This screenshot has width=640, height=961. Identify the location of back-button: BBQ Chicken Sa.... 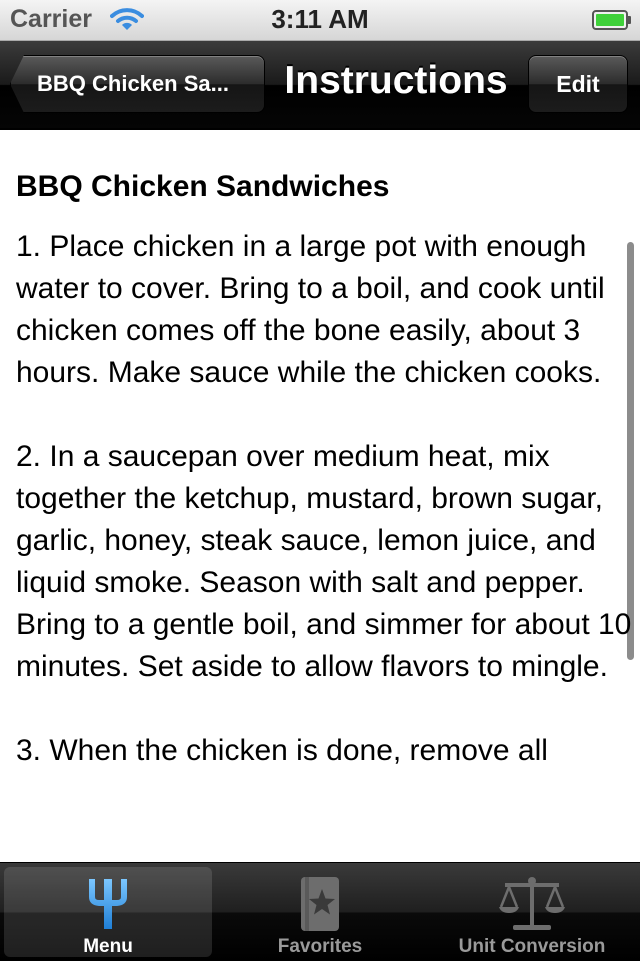
(137, 84).